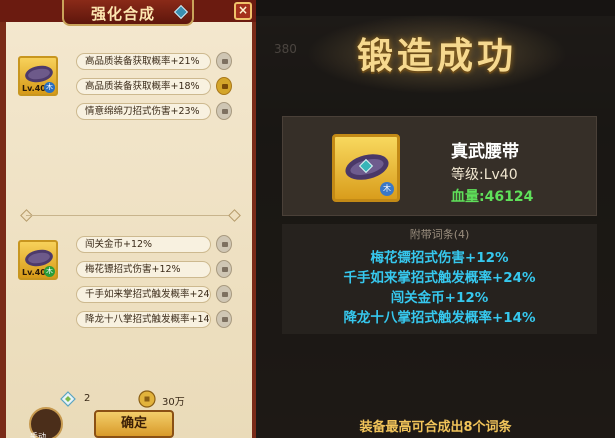 This screenshot has width=615, height=438. What do you see at coordinates (122, 14) in the screenshot?
I see `panel-title: 强化合成` at bounding box center [122, 14].